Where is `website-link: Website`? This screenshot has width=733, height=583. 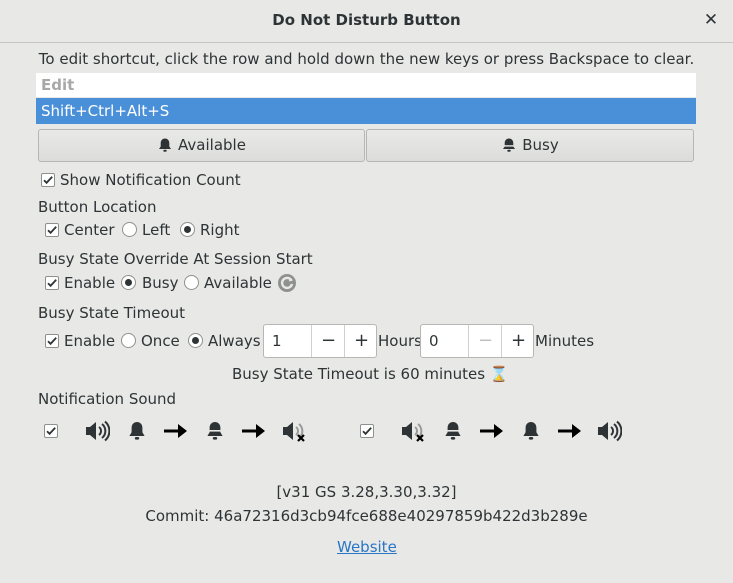
website-link: Website is located at coordinates (367, 547).